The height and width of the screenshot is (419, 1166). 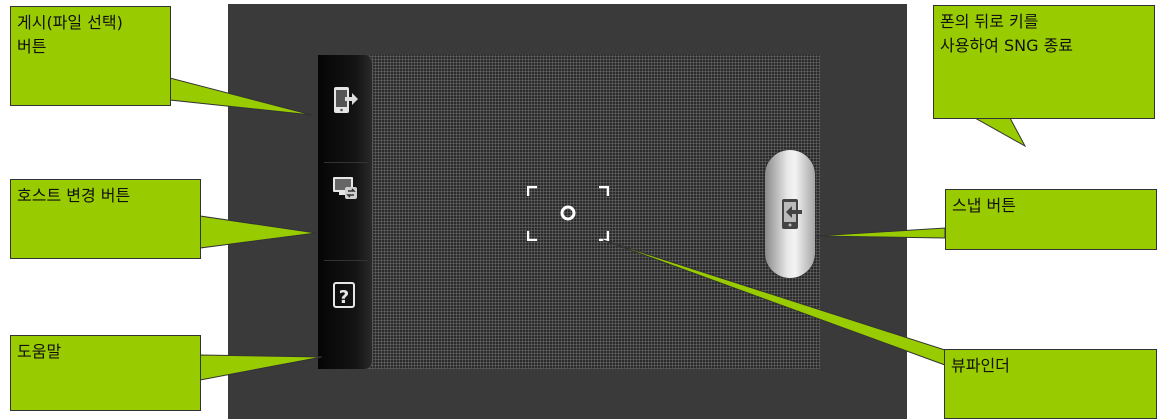 I want to click on host-change-icon, so click(x=345, y=188).